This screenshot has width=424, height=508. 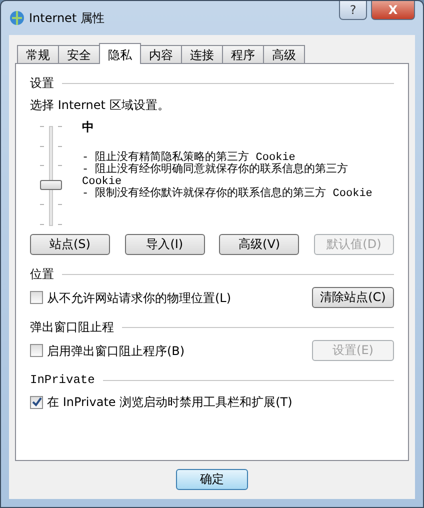 I want to click on tab: 隐私, so click(x=120, y=53).